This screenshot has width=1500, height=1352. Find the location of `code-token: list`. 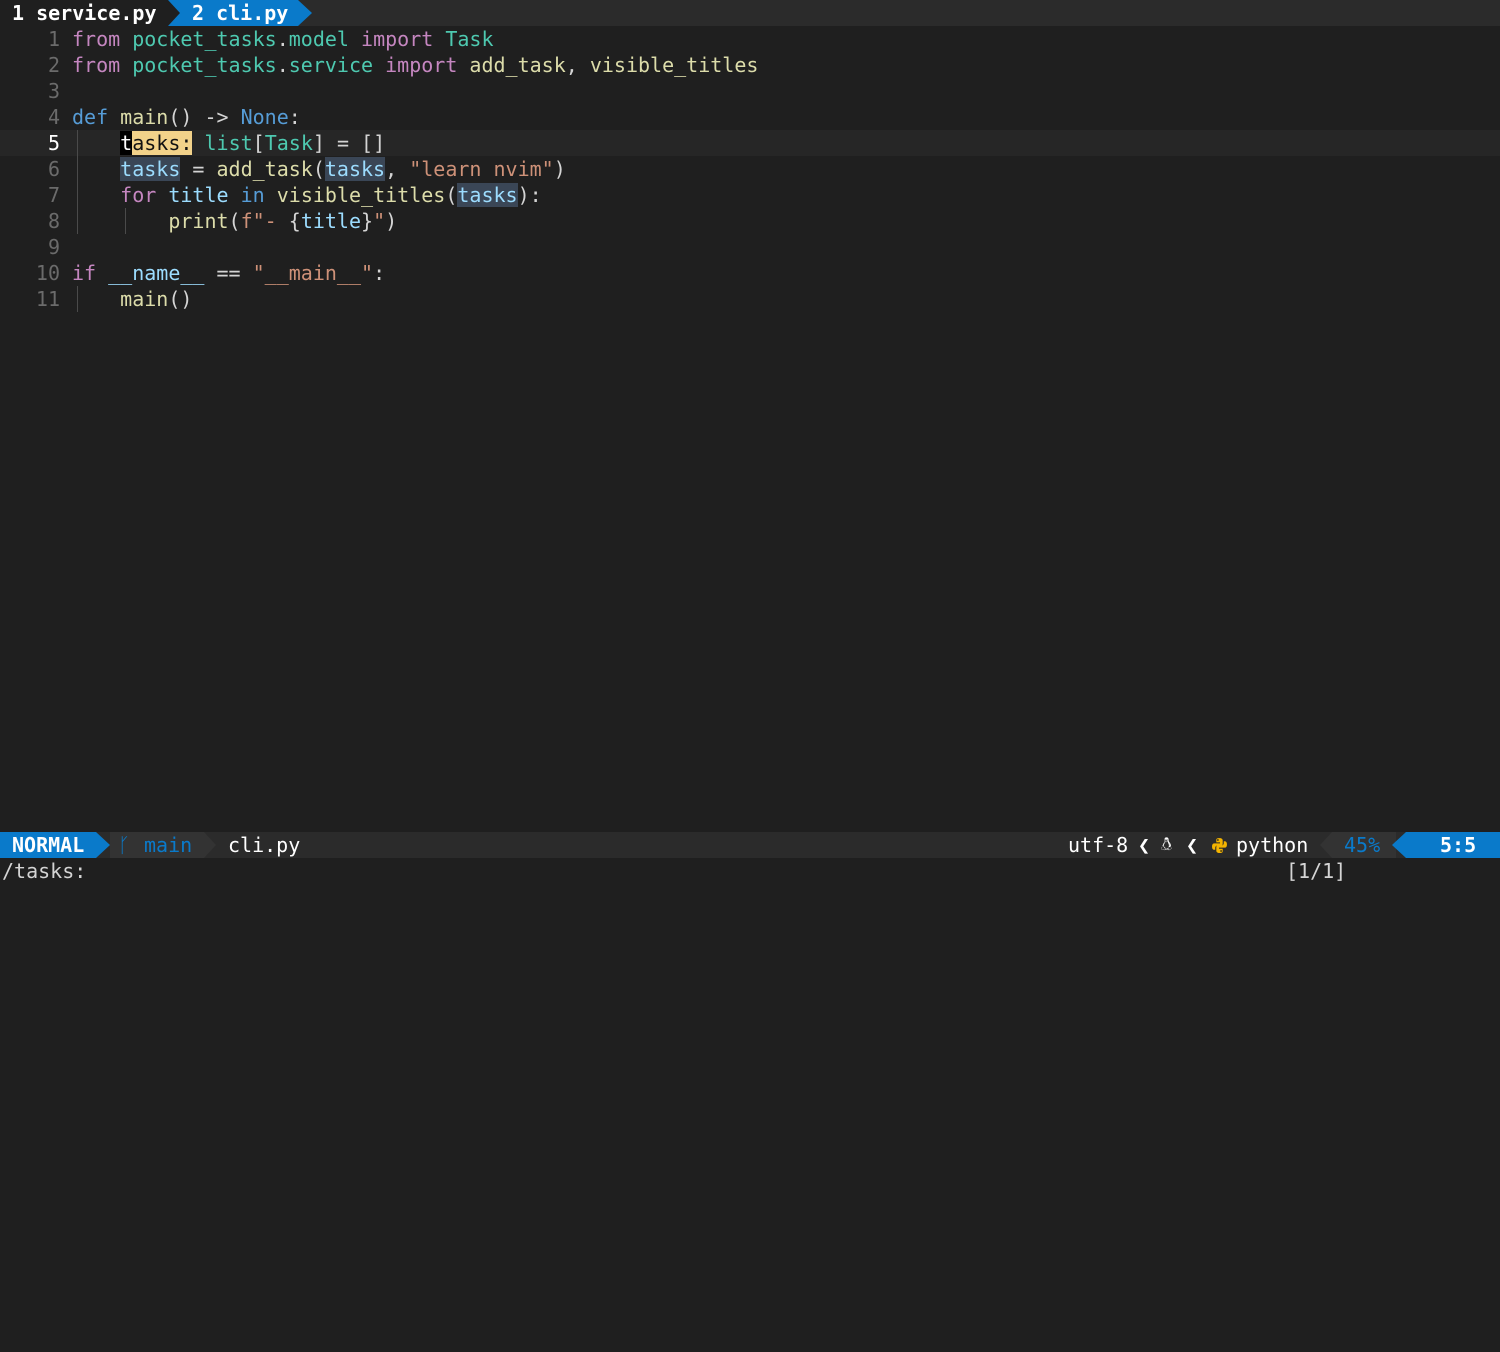

code-token: list is located at coordinates (228, 143).